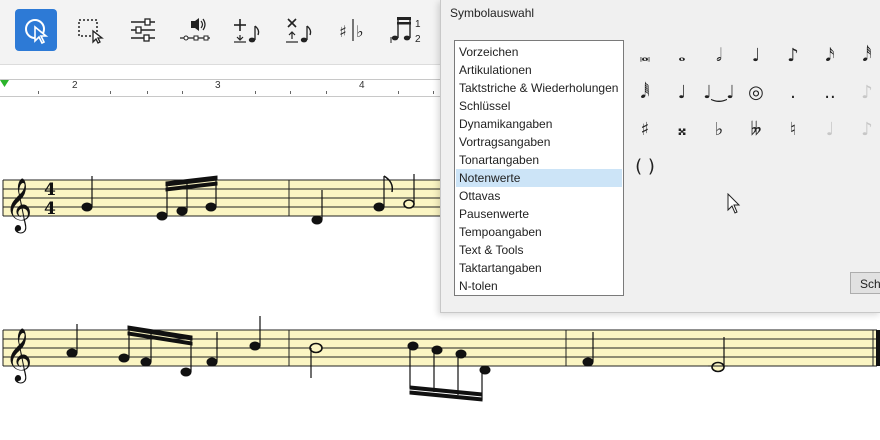  Describe the element at coordinates (645, 92) in the screenshot. I see `sixty-fourth-note-icon: 𝅘𝅥𝅱` at that location.